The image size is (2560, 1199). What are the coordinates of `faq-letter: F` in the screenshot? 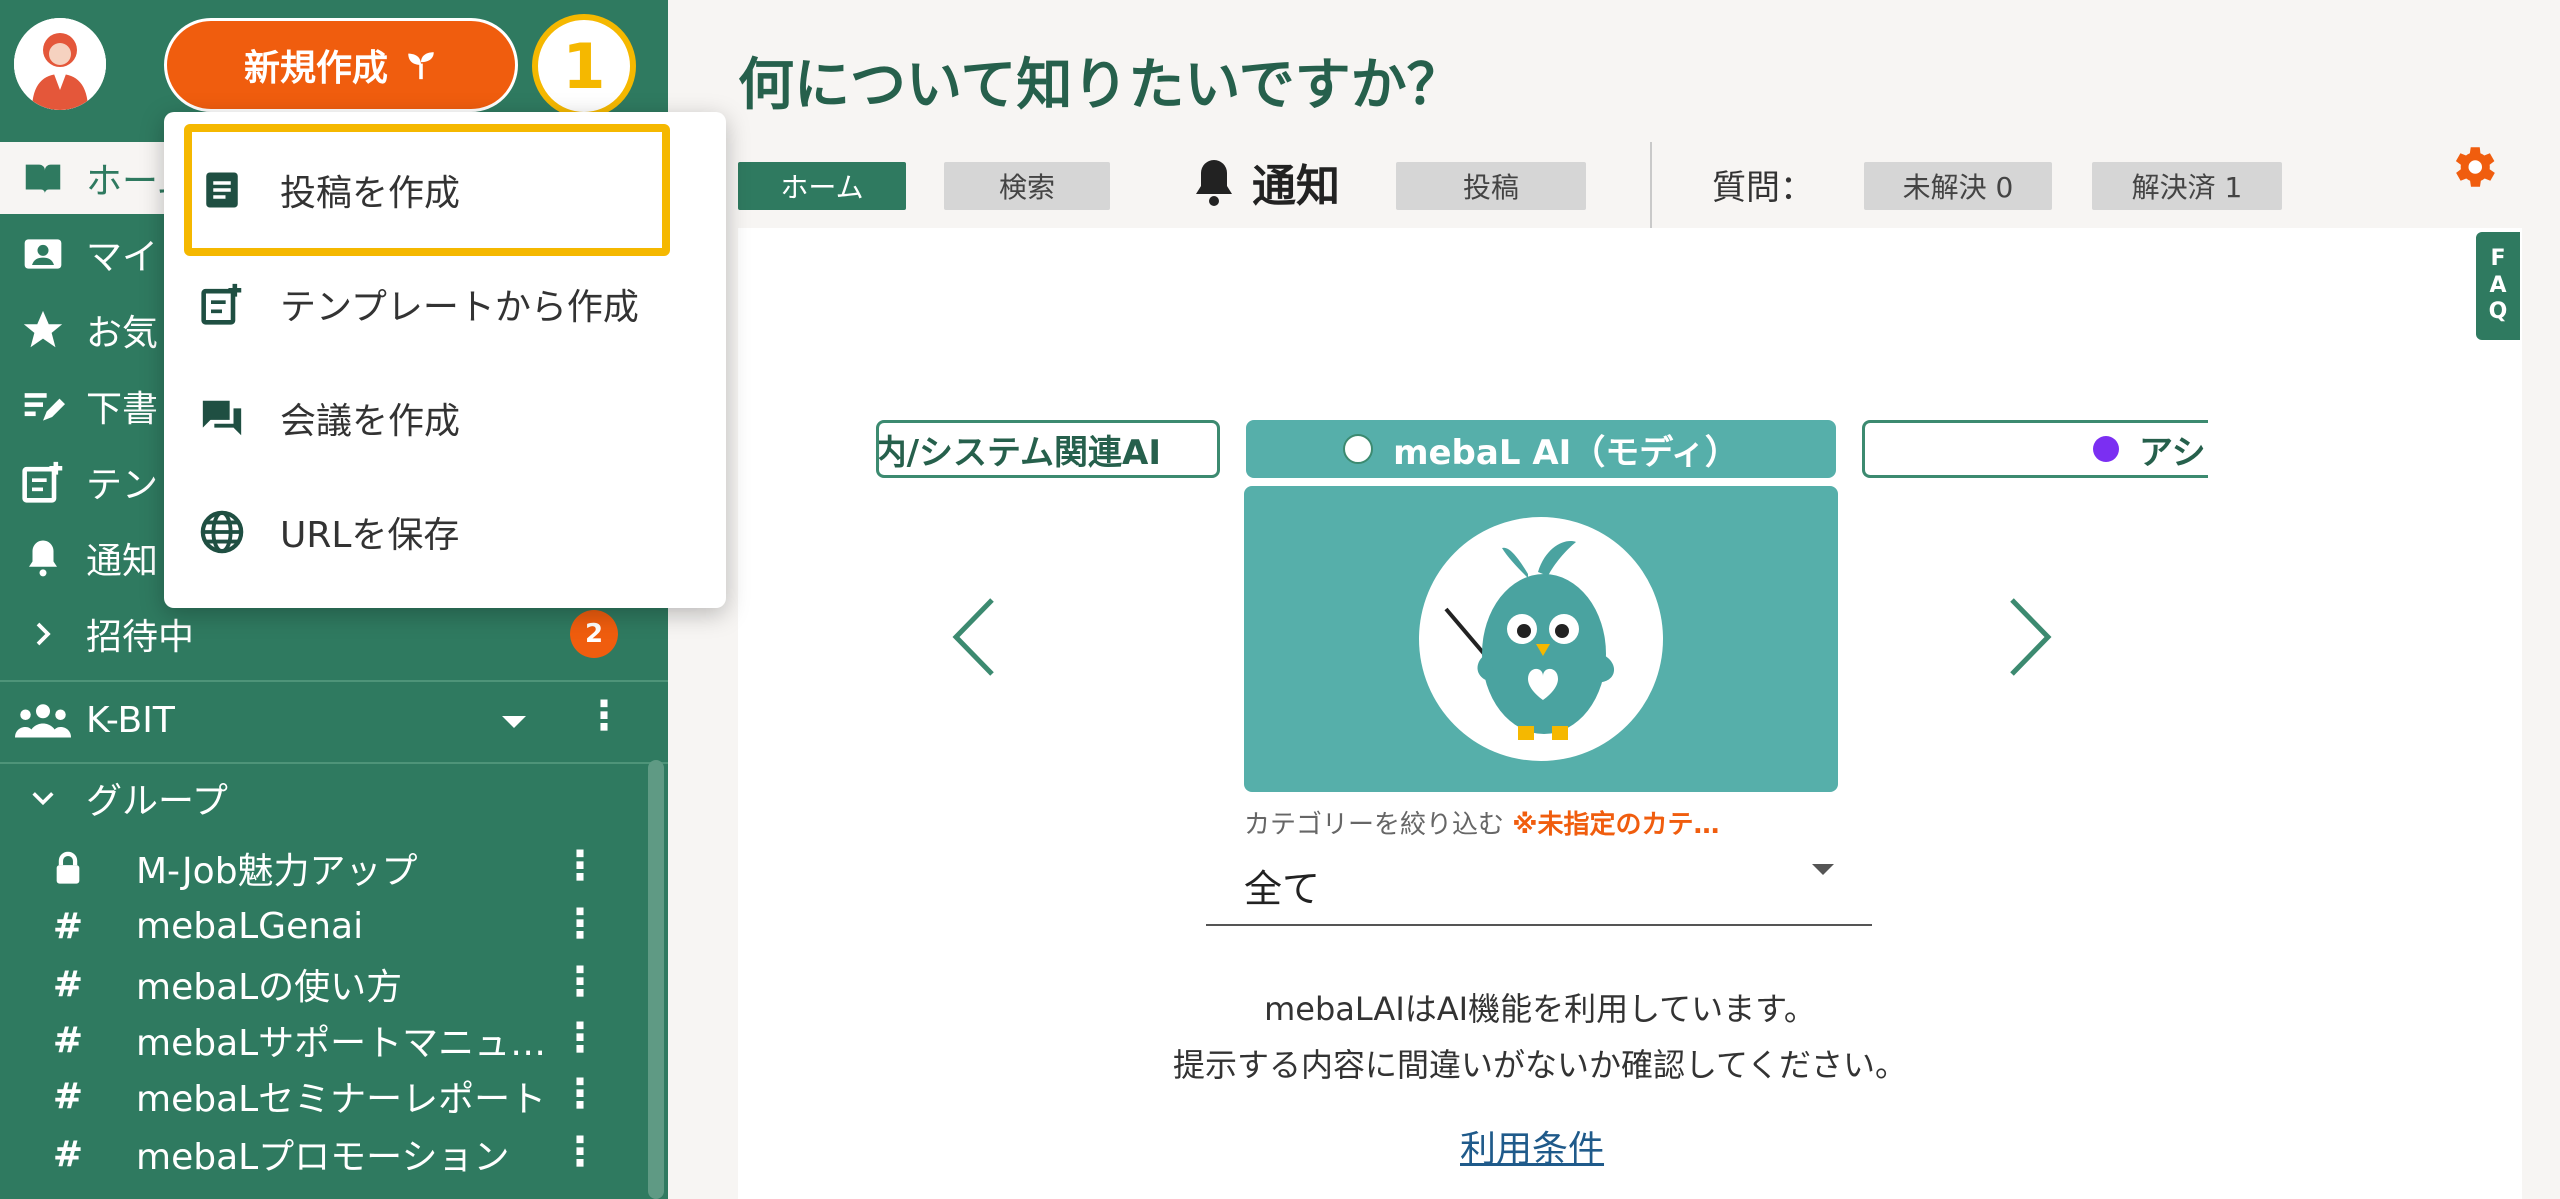 It's located at (2498, 259).